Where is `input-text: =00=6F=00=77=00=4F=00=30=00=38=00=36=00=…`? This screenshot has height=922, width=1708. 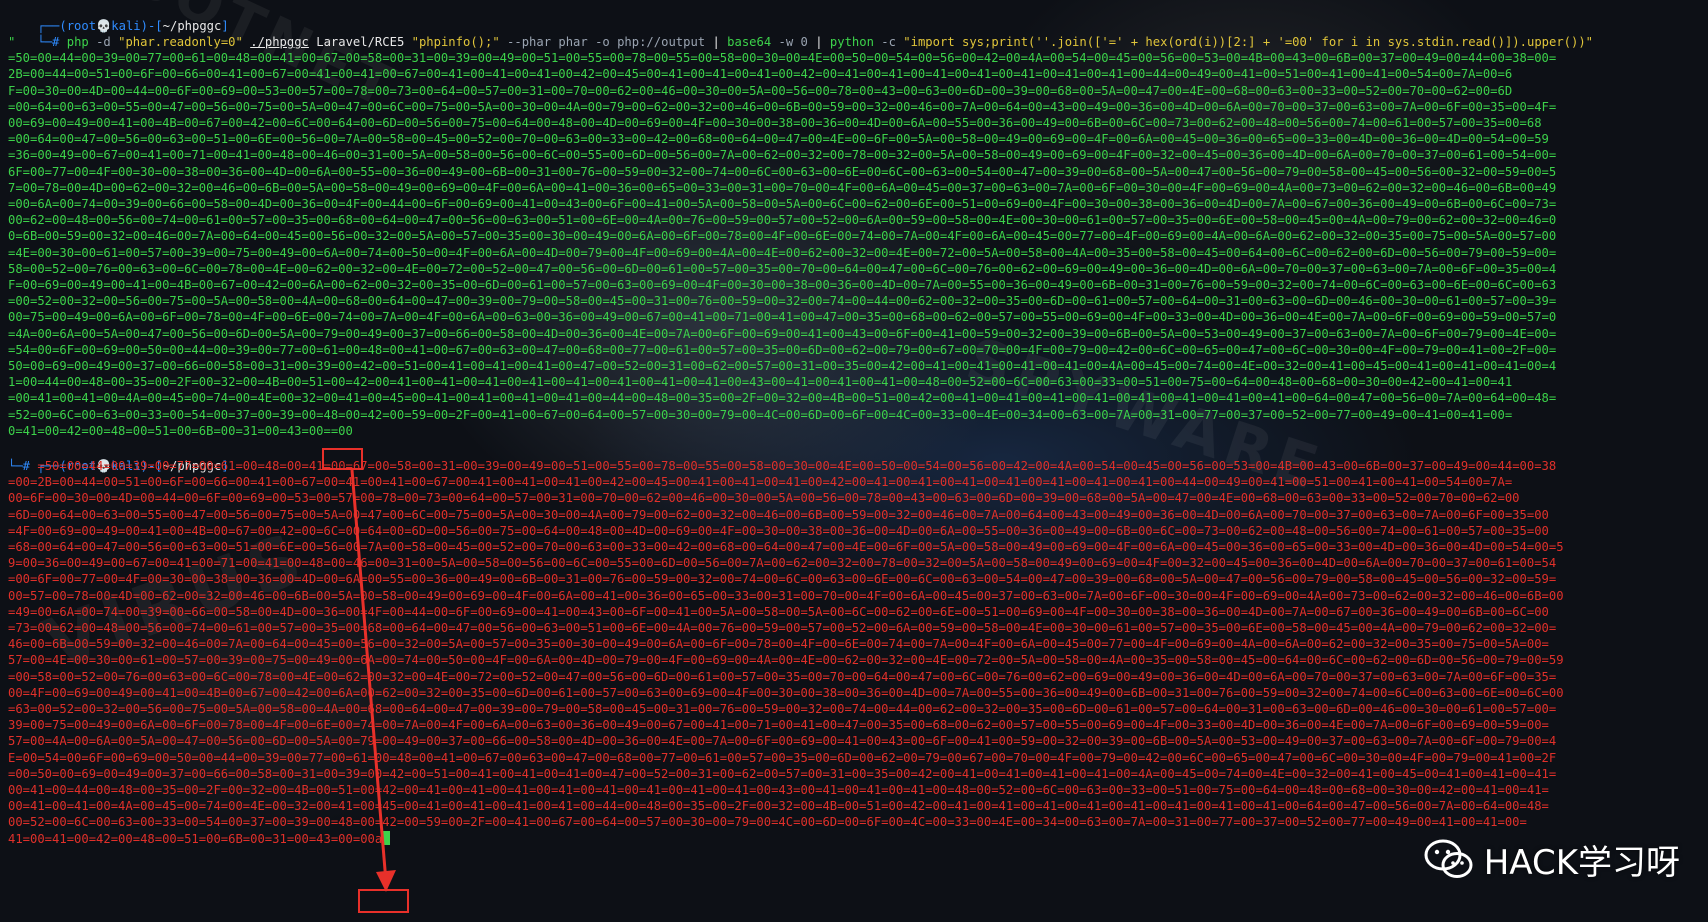
input-text: =00=6F=00=77=00=4F=00=30=00=38=00=36=00=… is located at coordinates (782, 579).